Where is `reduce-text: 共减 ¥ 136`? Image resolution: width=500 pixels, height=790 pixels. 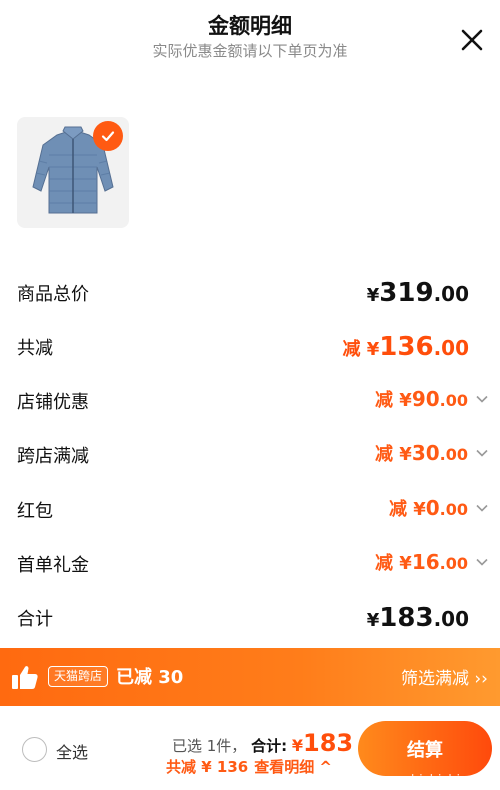
reduce-text: 共减 ¥ 136 is located at coordinates (207, 767).